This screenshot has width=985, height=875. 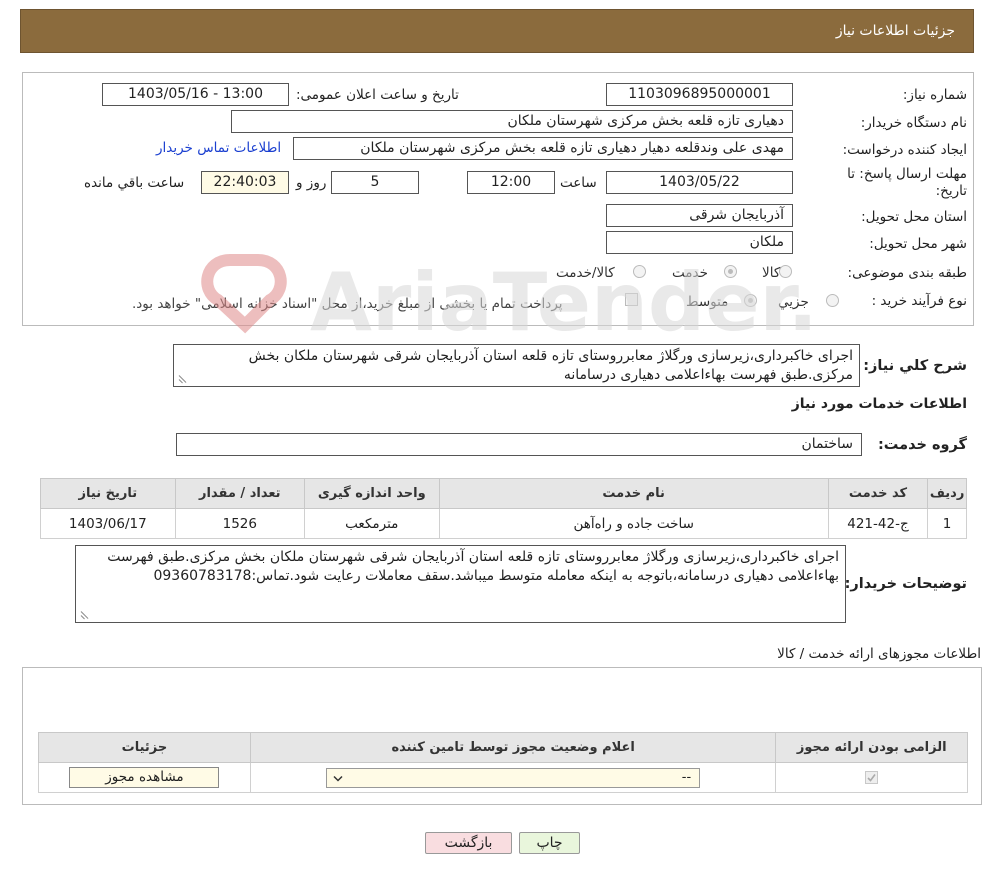 I want to click on col-need-date: تاریخ نیاز, so click(x=108, y=493).